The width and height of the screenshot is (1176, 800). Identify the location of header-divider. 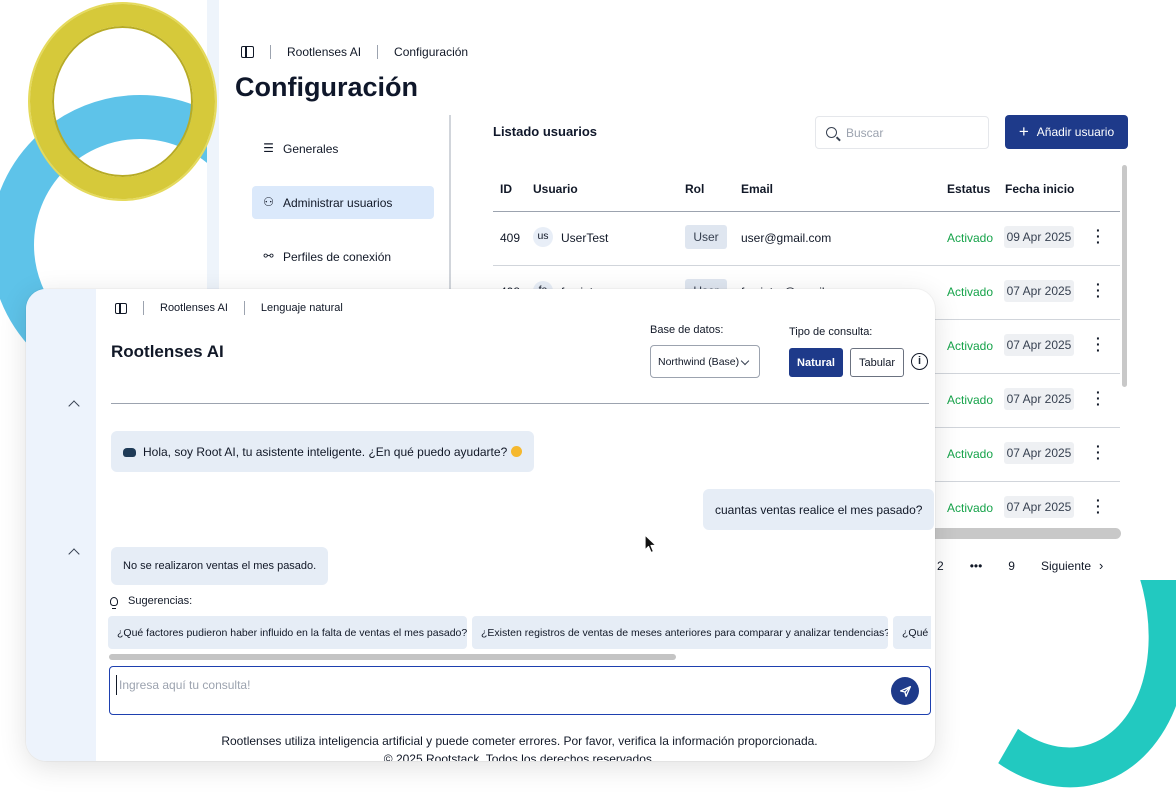
(520, 403).